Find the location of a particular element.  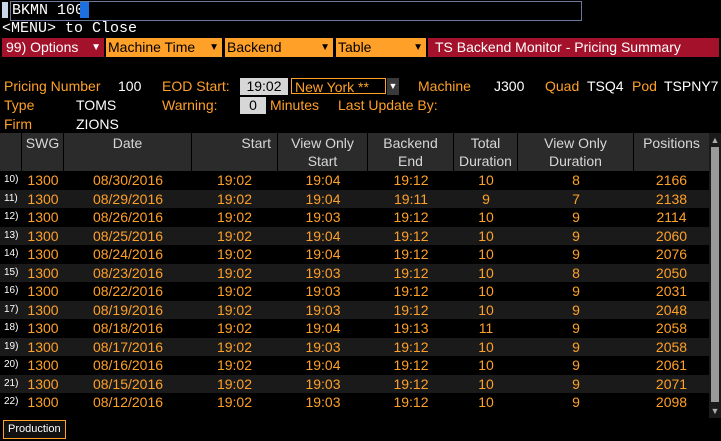

table-row: 14) 1300 08/24/2016 19:02 19:04 19:12 10 9 2076 is located at coordinates (354, 254).